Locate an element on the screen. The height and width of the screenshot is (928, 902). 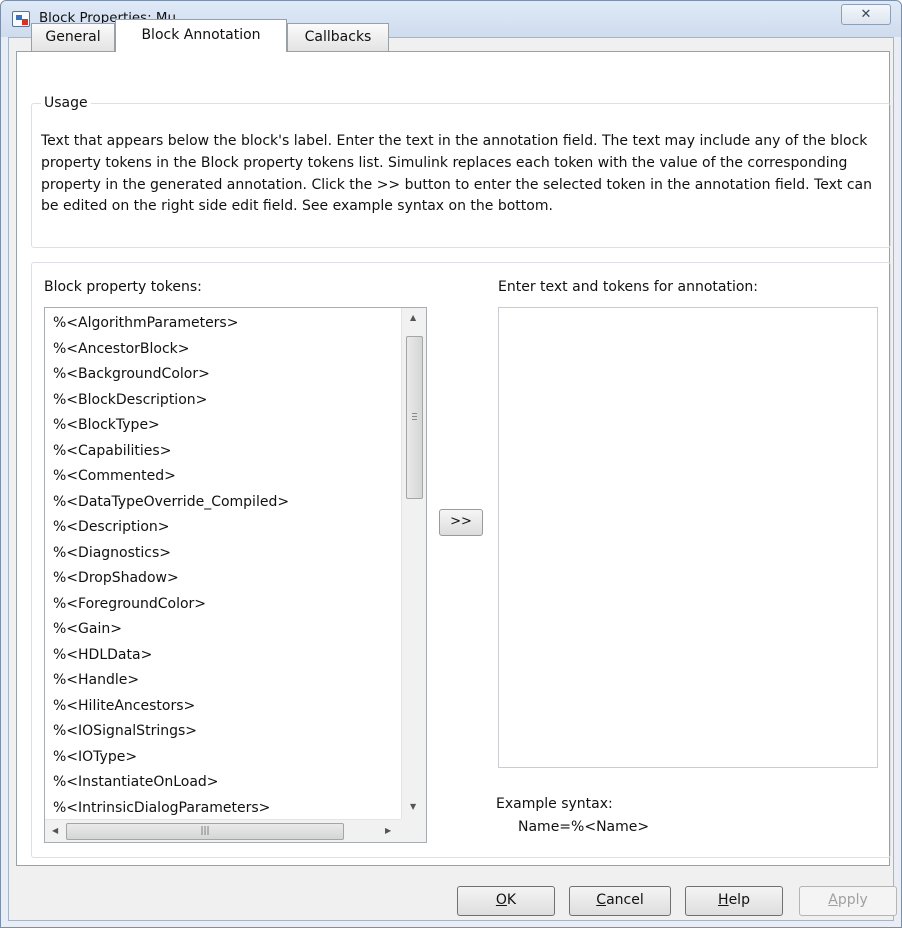
apply-button: Apply is located at coordinates (848, 901).